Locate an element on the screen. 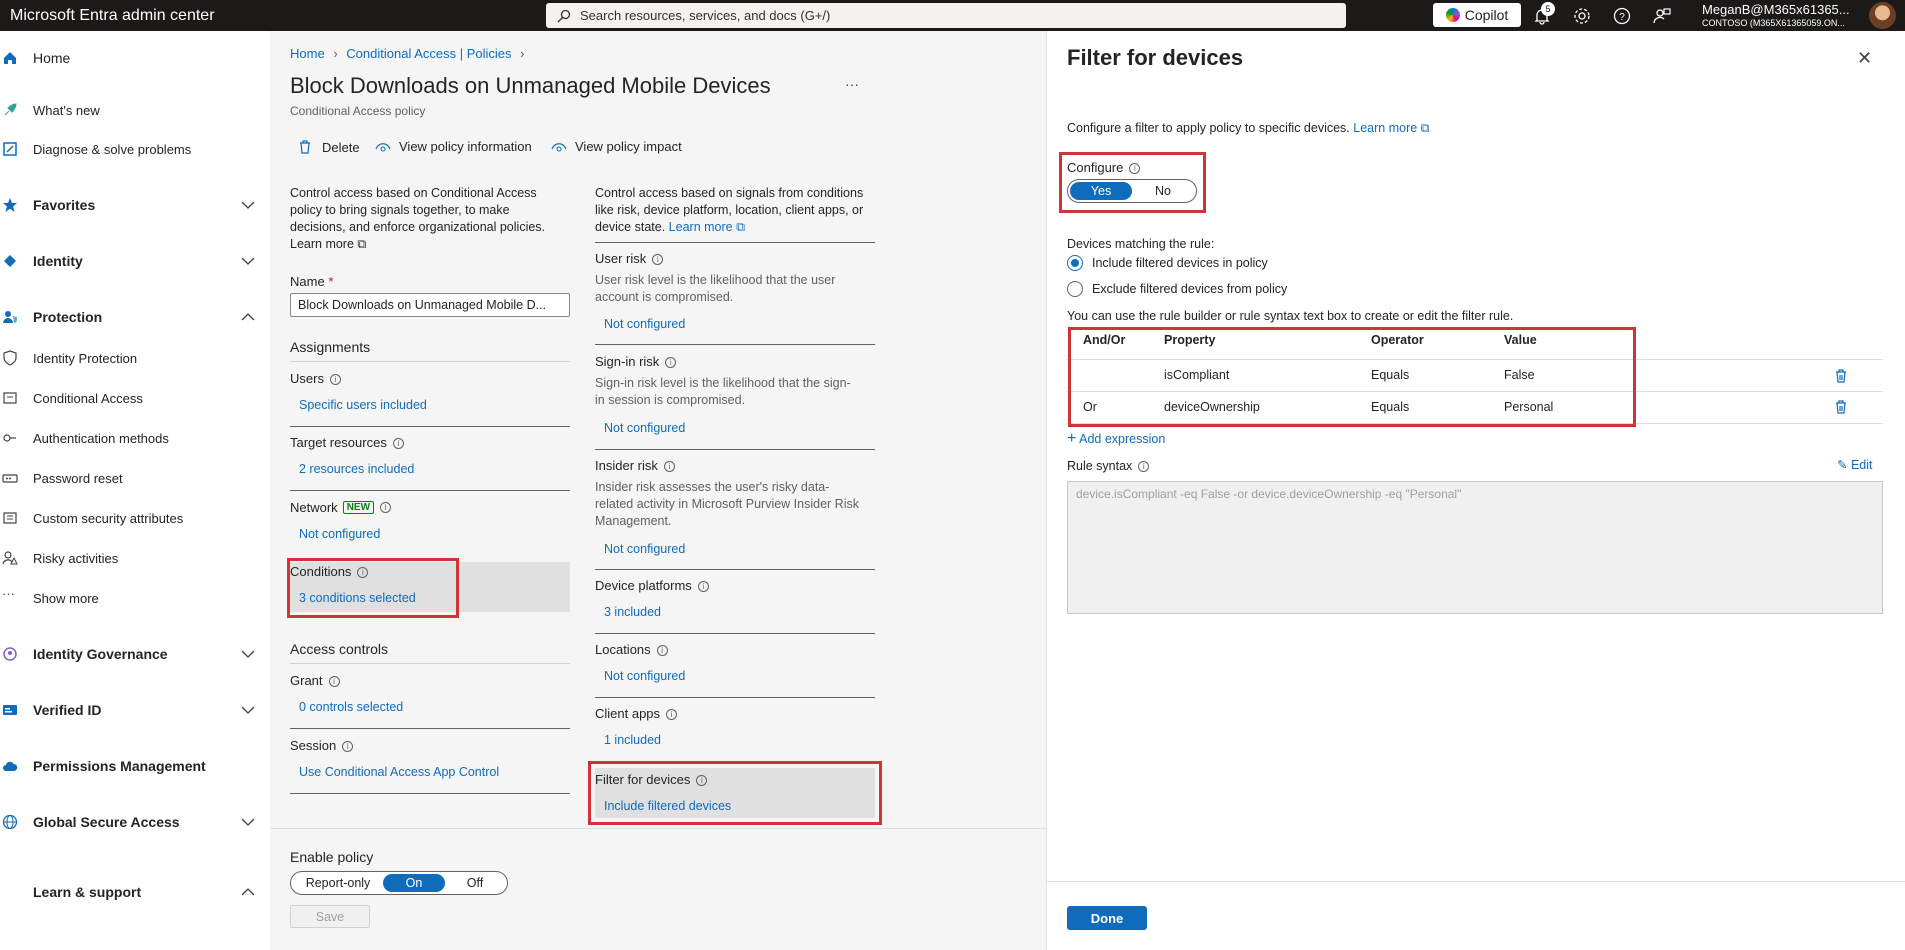  report-only-option: Report-only is located at coordinates (338, 883).